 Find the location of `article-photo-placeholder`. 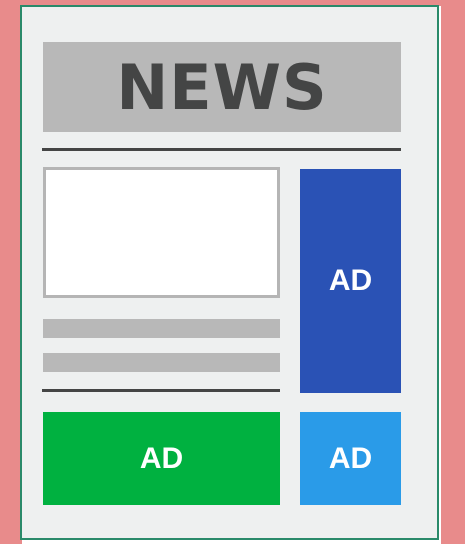

article-photo-placeholder is located at coordinates (161, 232).